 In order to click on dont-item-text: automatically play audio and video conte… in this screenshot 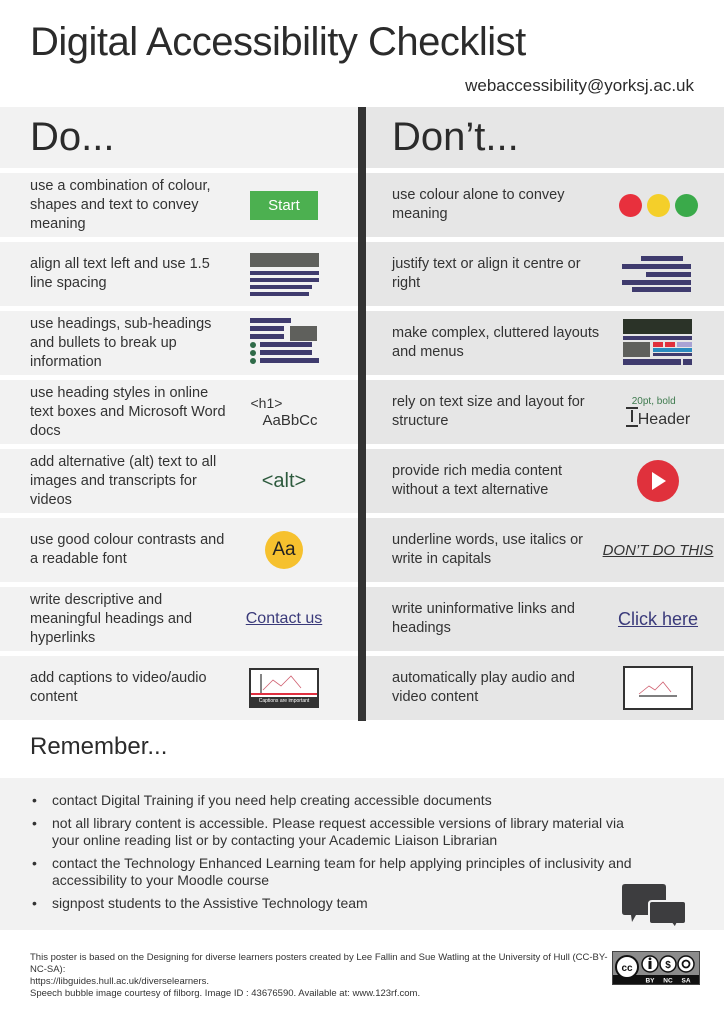, I will do `click(483, 687)`.